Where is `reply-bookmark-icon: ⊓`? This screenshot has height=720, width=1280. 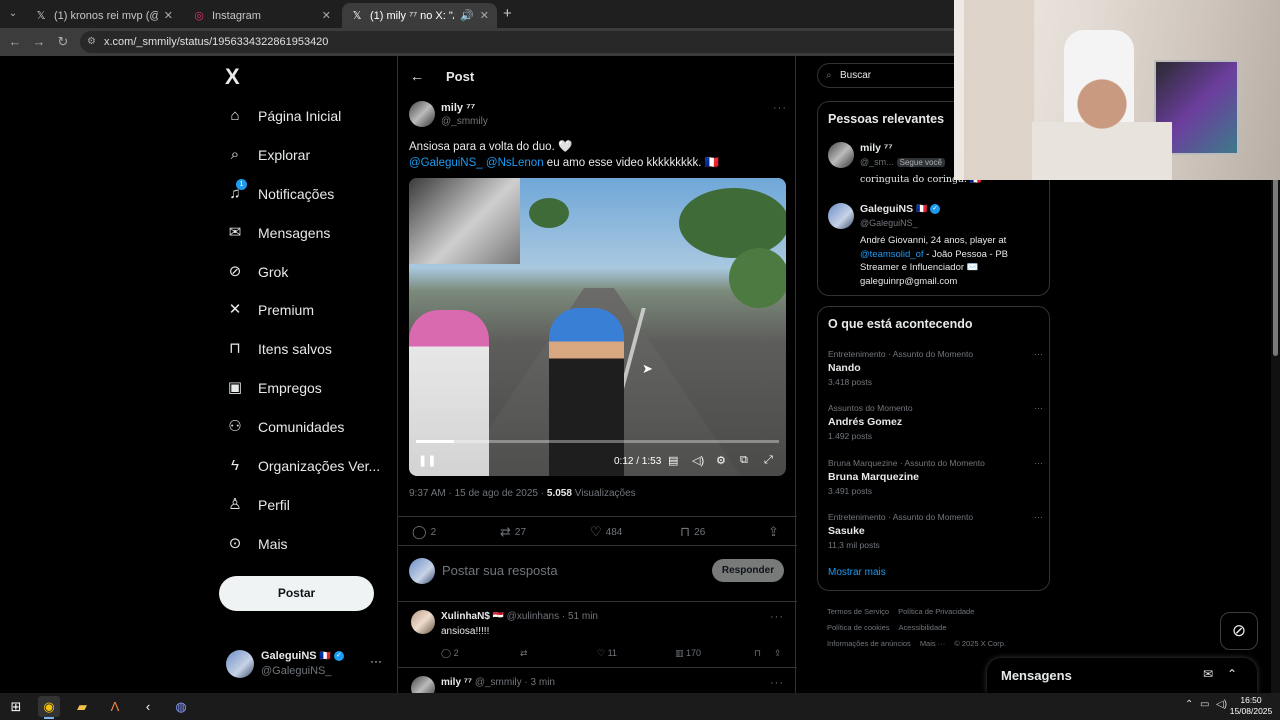 reply-bookmark-icon: ⊓ is located at coordinates (757, 653).